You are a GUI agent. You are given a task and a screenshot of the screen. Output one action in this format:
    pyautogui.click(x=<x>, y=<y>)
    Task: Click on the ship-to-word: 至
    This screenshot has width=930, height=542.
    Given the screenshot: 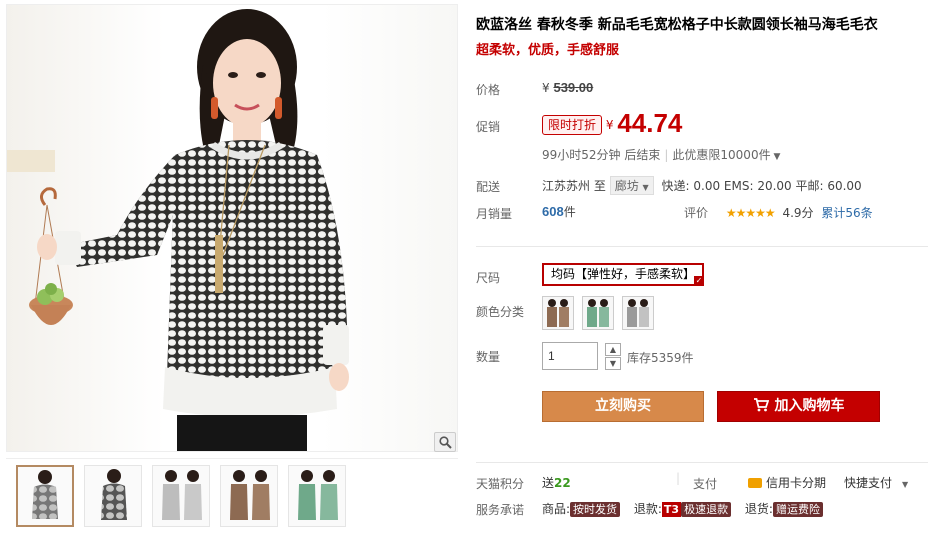 What is the action you would take?
    pyautogui.click(x=599, y=186)
    